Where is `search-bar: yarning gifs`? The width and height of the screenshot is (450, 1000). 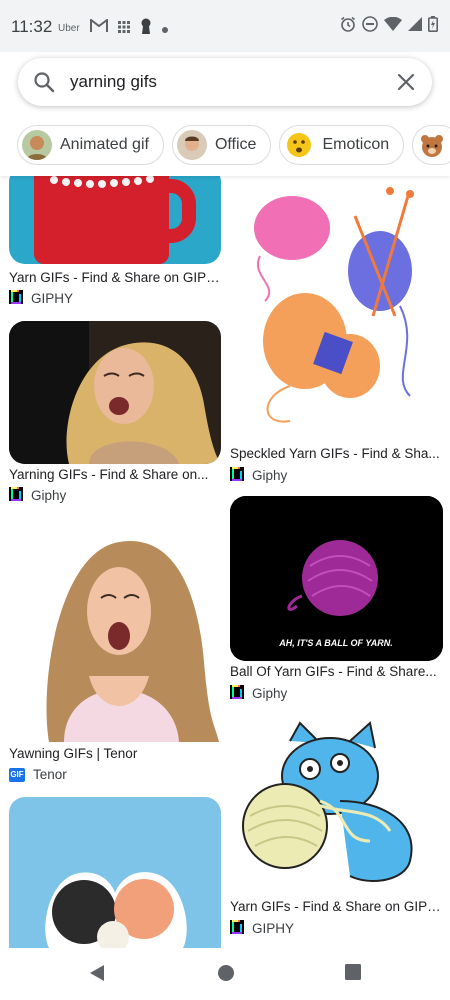
search-bar: yarning gifs is located at coordinates (225, 82).